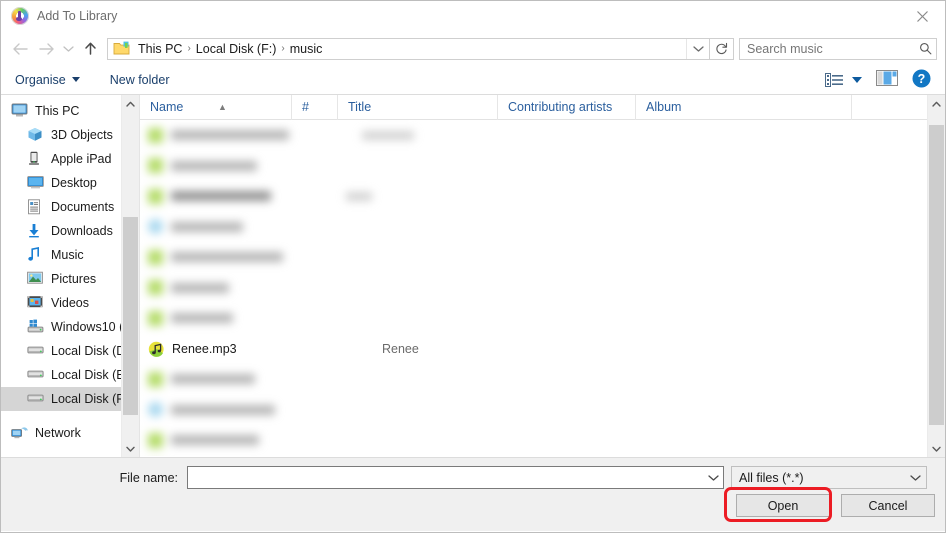 Image resolution: width=946 pixels, height=533 pixels. What do you see at coordinates (58, 433) in the screenshot?
I see `sidebar-item-label: Network` at bounding box center [58, 433].